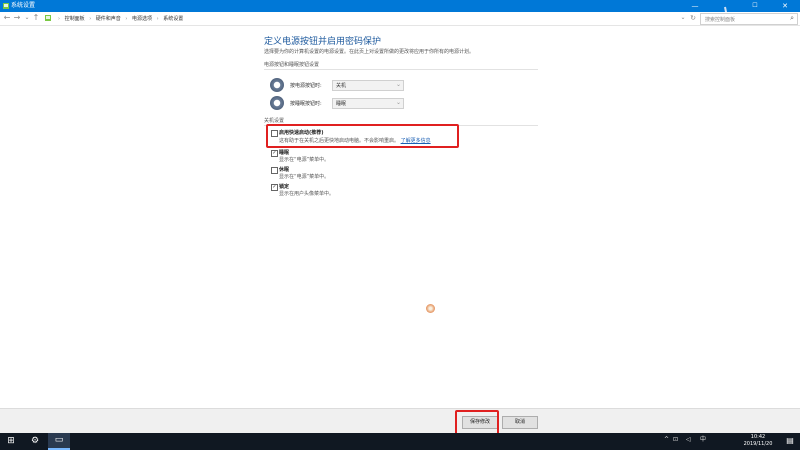 The image size is (800, 450). What do you see at coordinates (142, 19) in the screenshot?
I see `breadcrumb-power-options: 电源选项` at bounding box center [142, 19].